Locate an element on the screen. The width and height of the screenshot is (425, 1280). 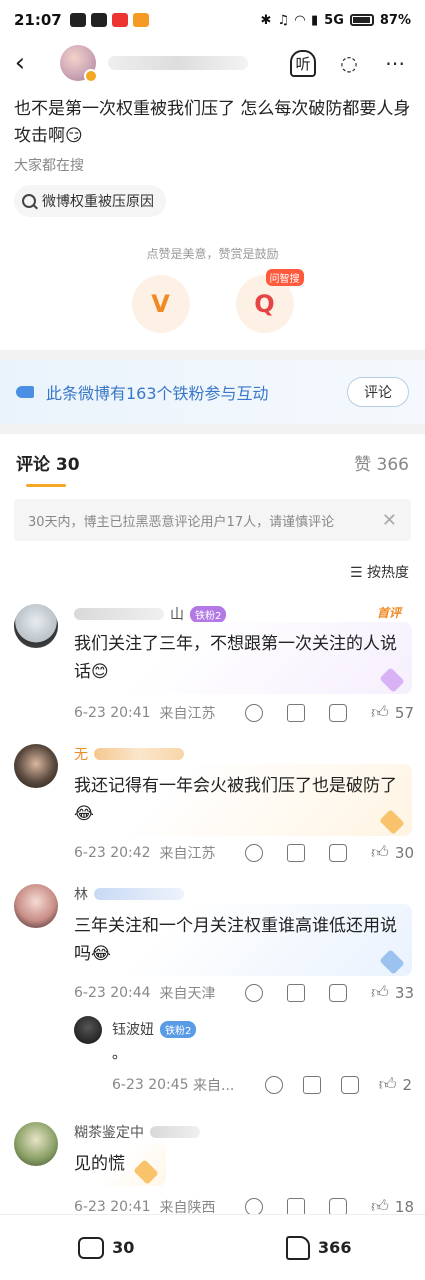
battery-level: 87% is located at coordinates (395, 20).